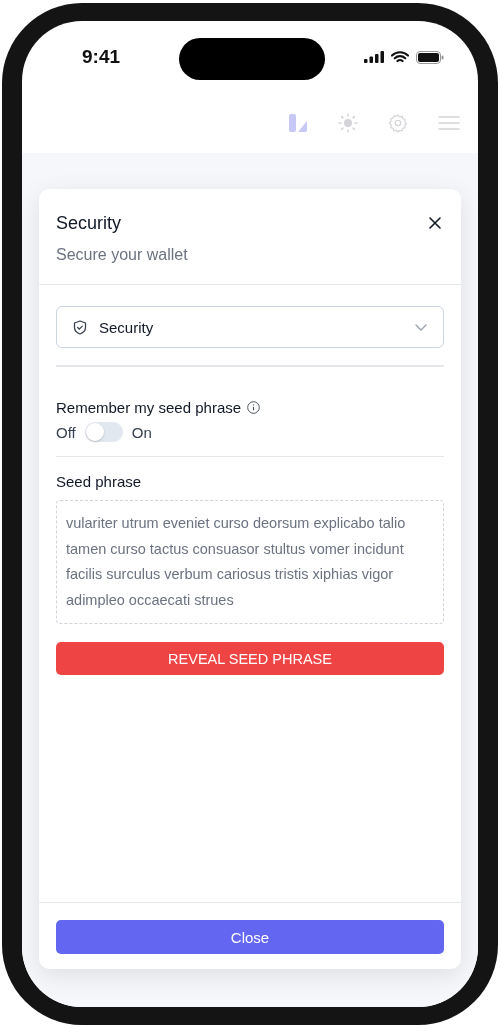 This screenshot has height=1028, width=500. Describe the element at coordinates (435, 223) in the screenshot. I see `close-icon` at that location.